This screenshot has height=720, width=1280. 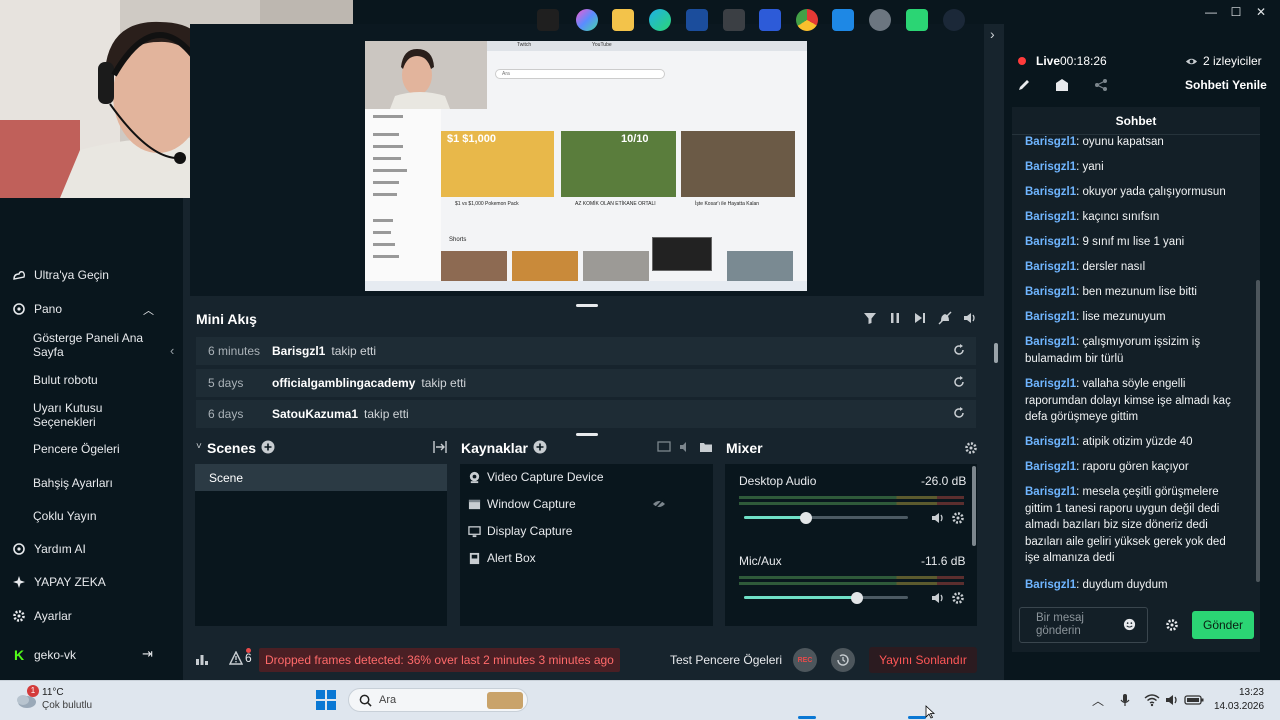 I want to click on feed-scrollbar, so click(x=996, y=353).